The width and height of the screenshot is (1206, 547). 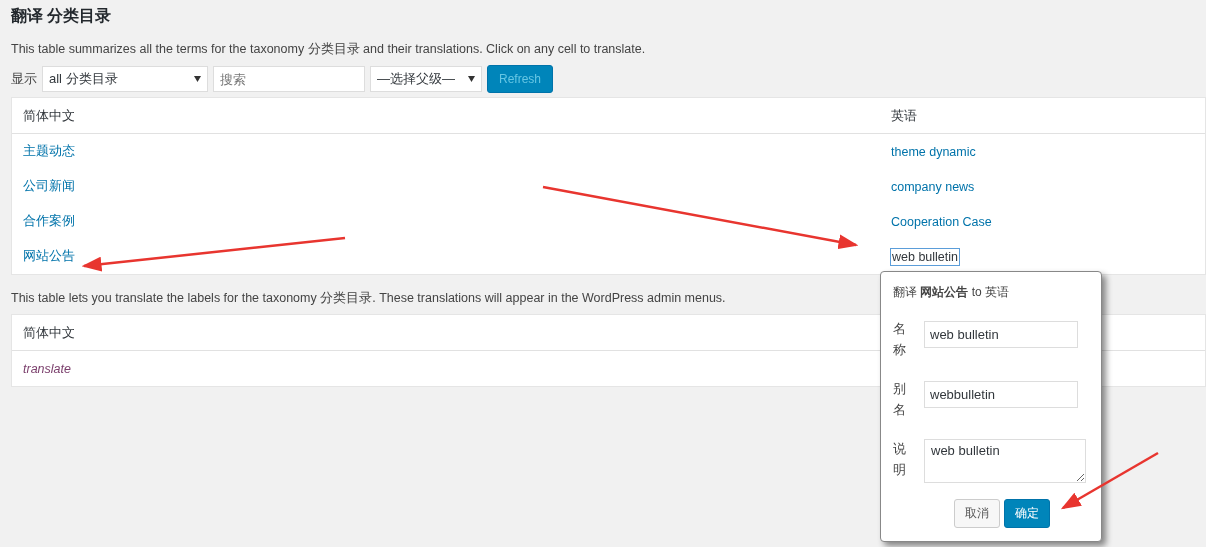 What do you see at coordinates (933, 186) in the screenshot?
I see `translation-link: company news` at bounding box center [933, 186].